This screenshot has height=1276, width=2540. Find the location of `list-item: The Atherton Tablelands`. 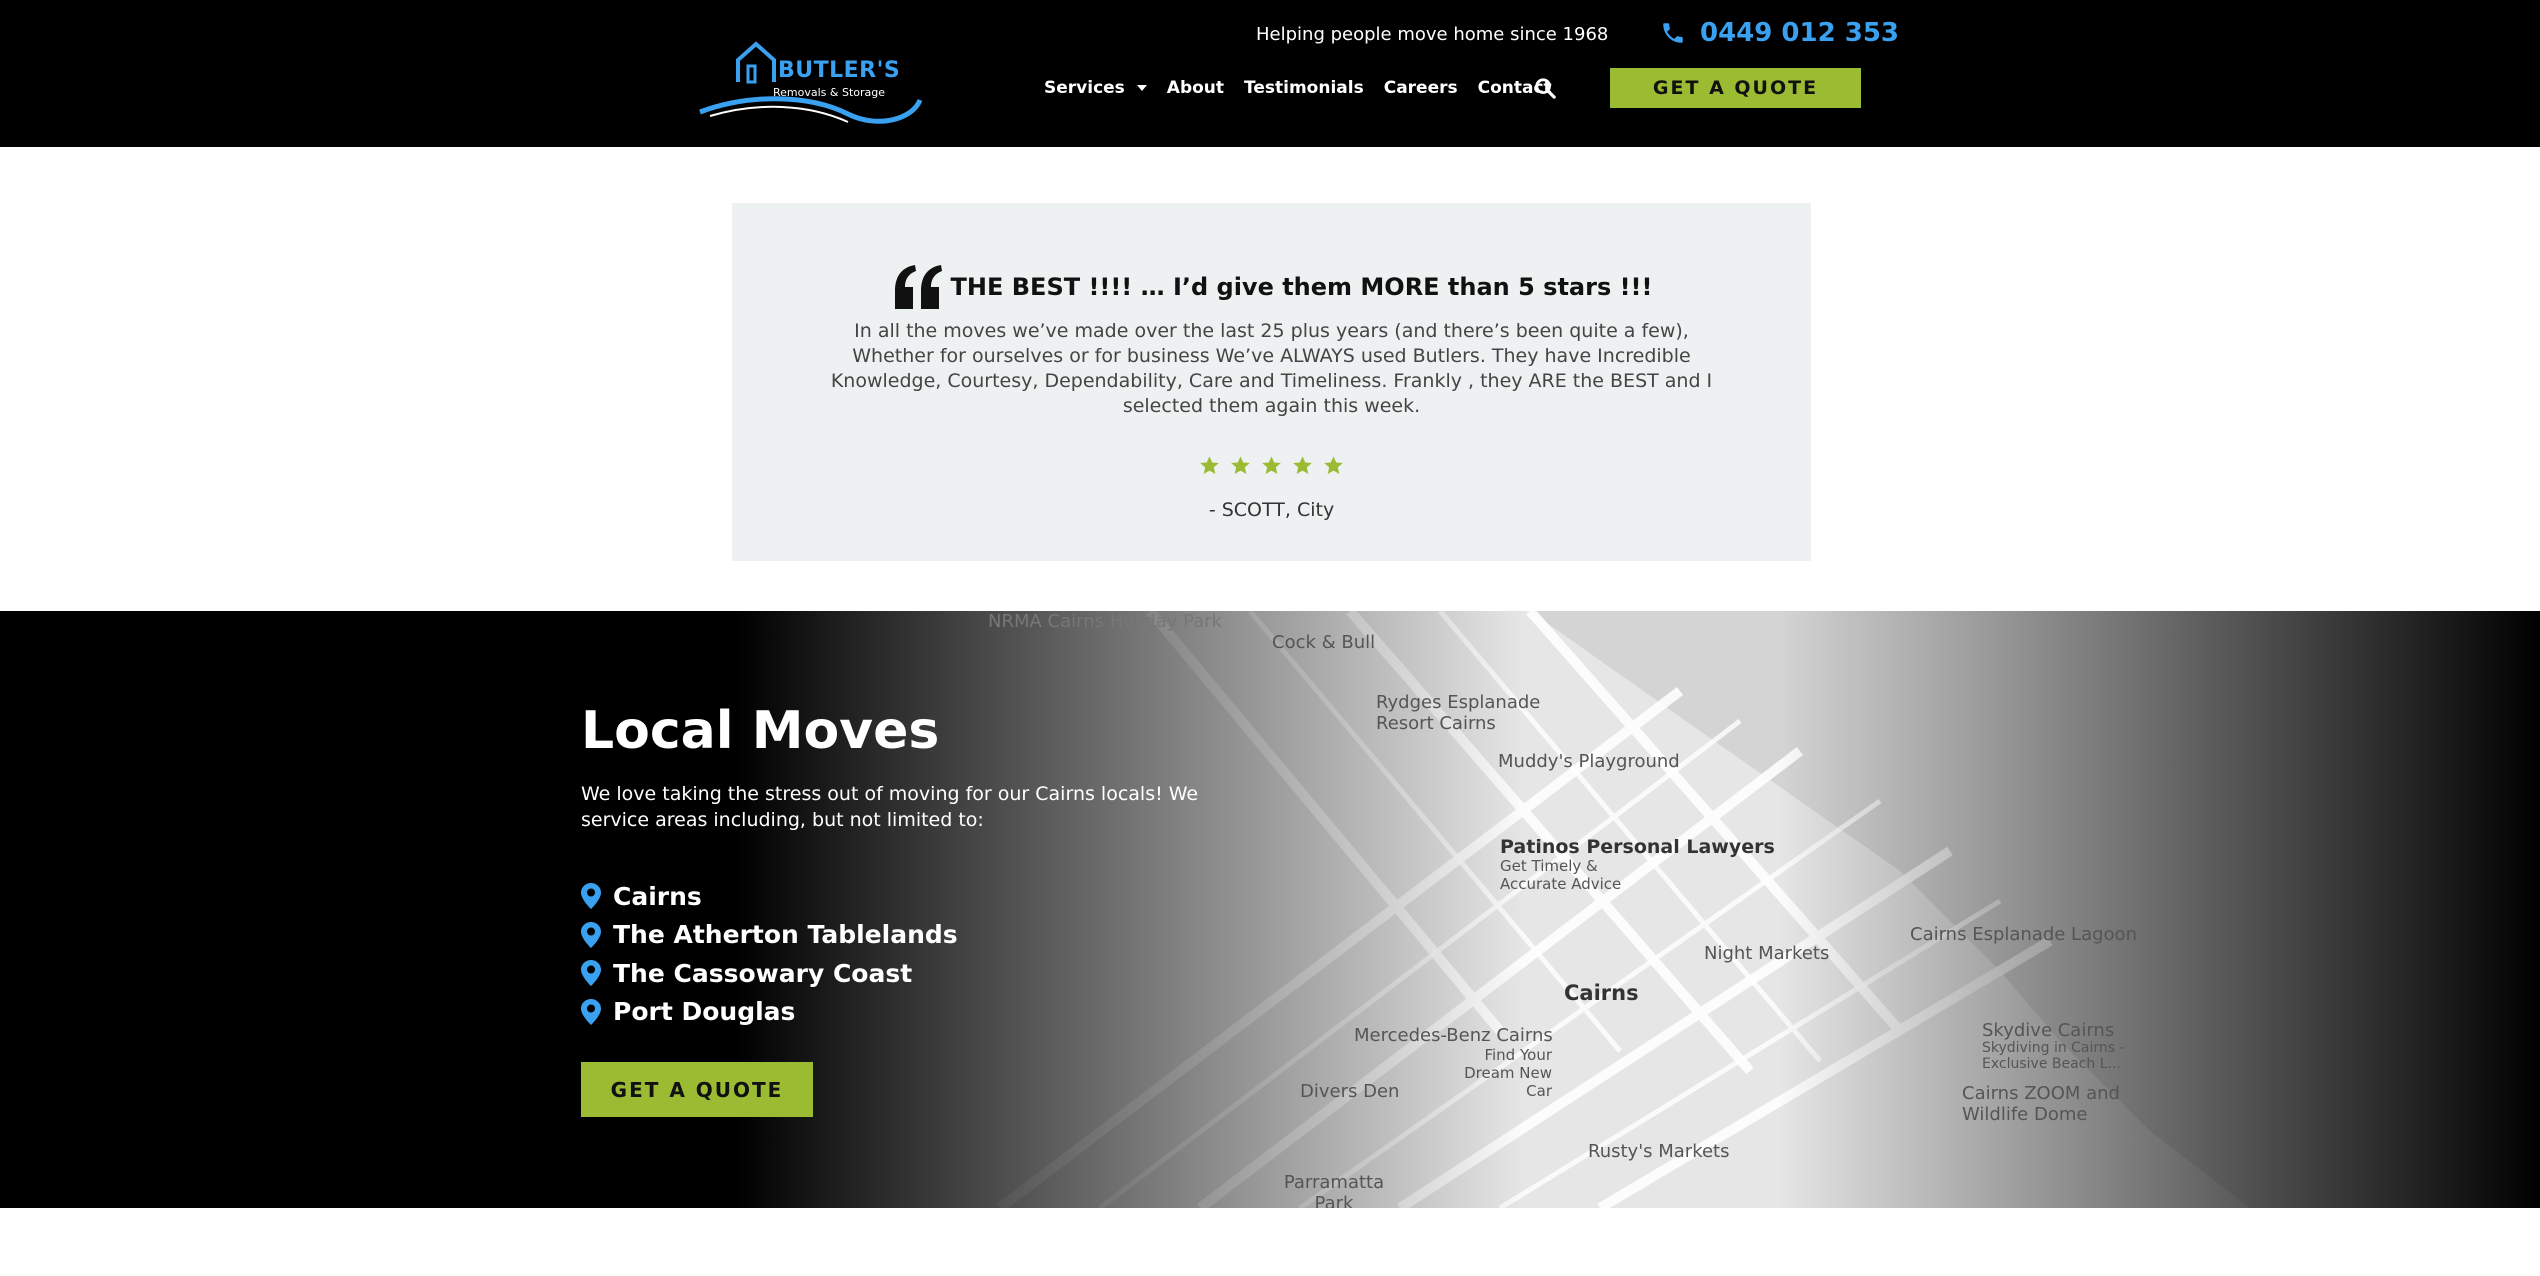

list-item: The Atherton Tablelands is located at coordinates (769, 935).